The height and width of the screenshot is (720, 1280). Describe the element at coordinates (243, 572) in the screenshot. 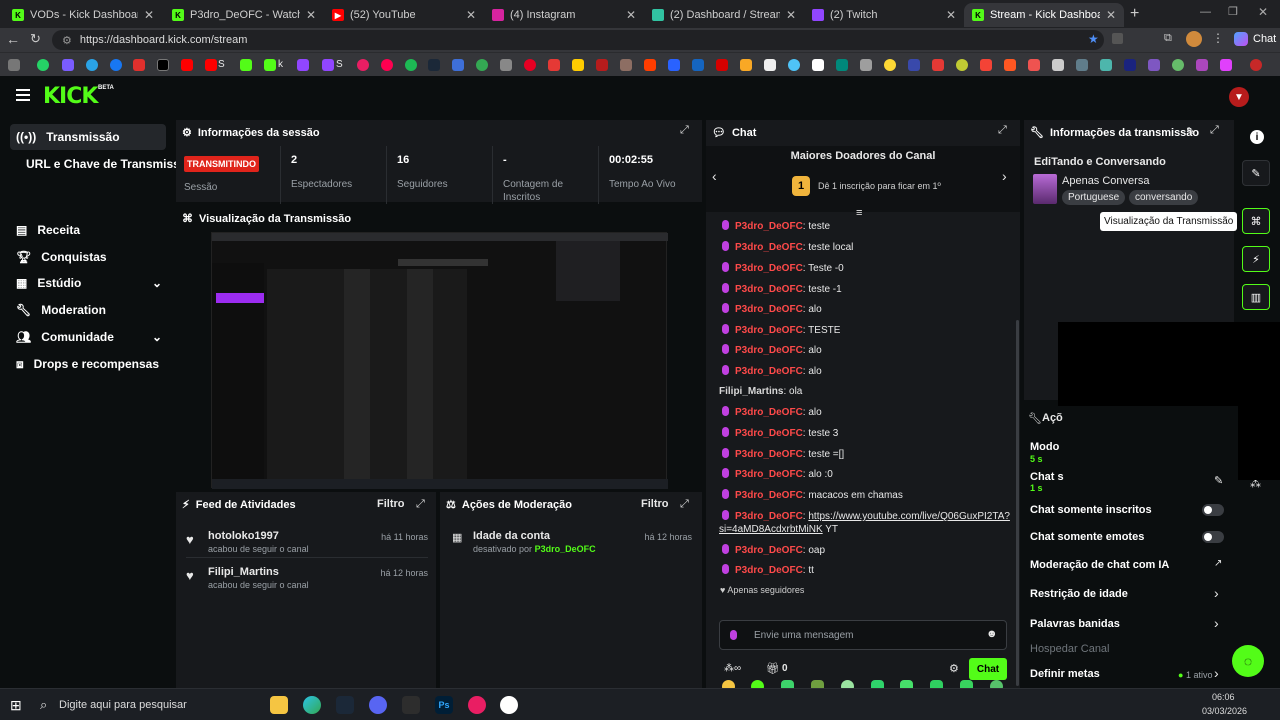

I see `feed-user: Filipi_Martins` at that location.